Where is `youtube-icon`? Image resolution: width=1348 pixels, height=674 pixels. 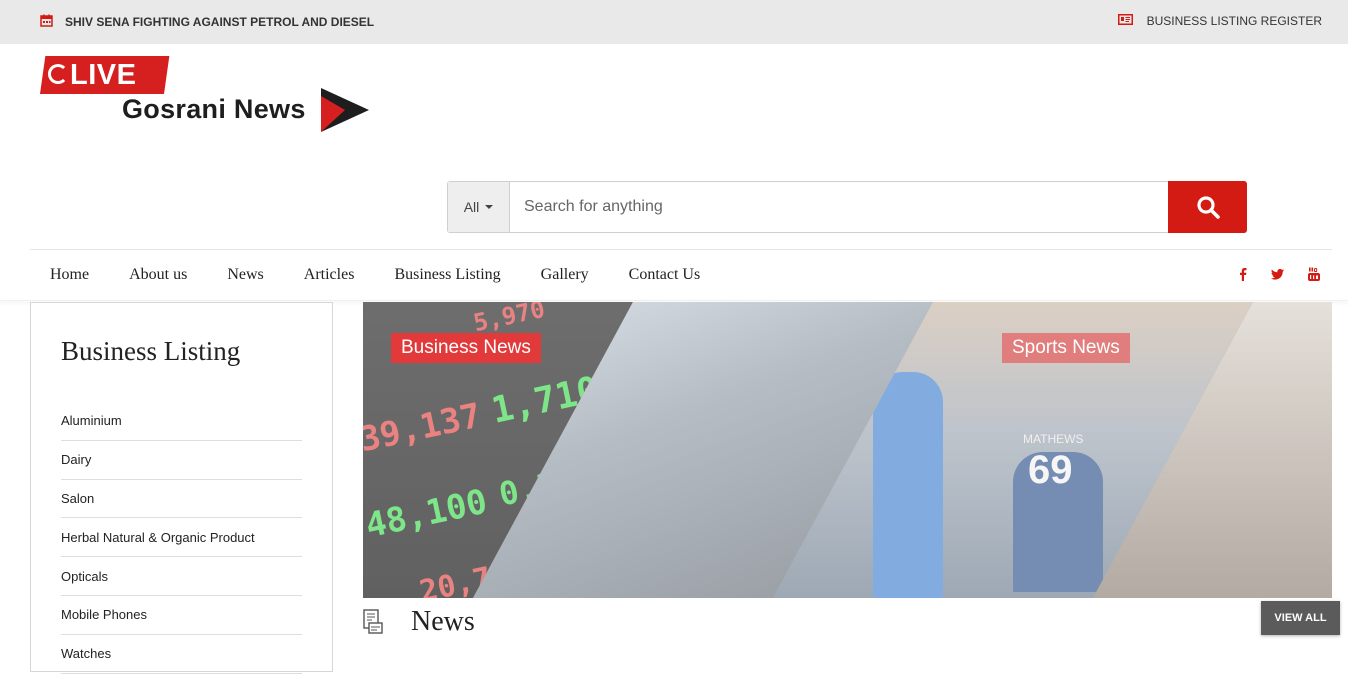
youtube-icon is located at coordinates (1314, 274).